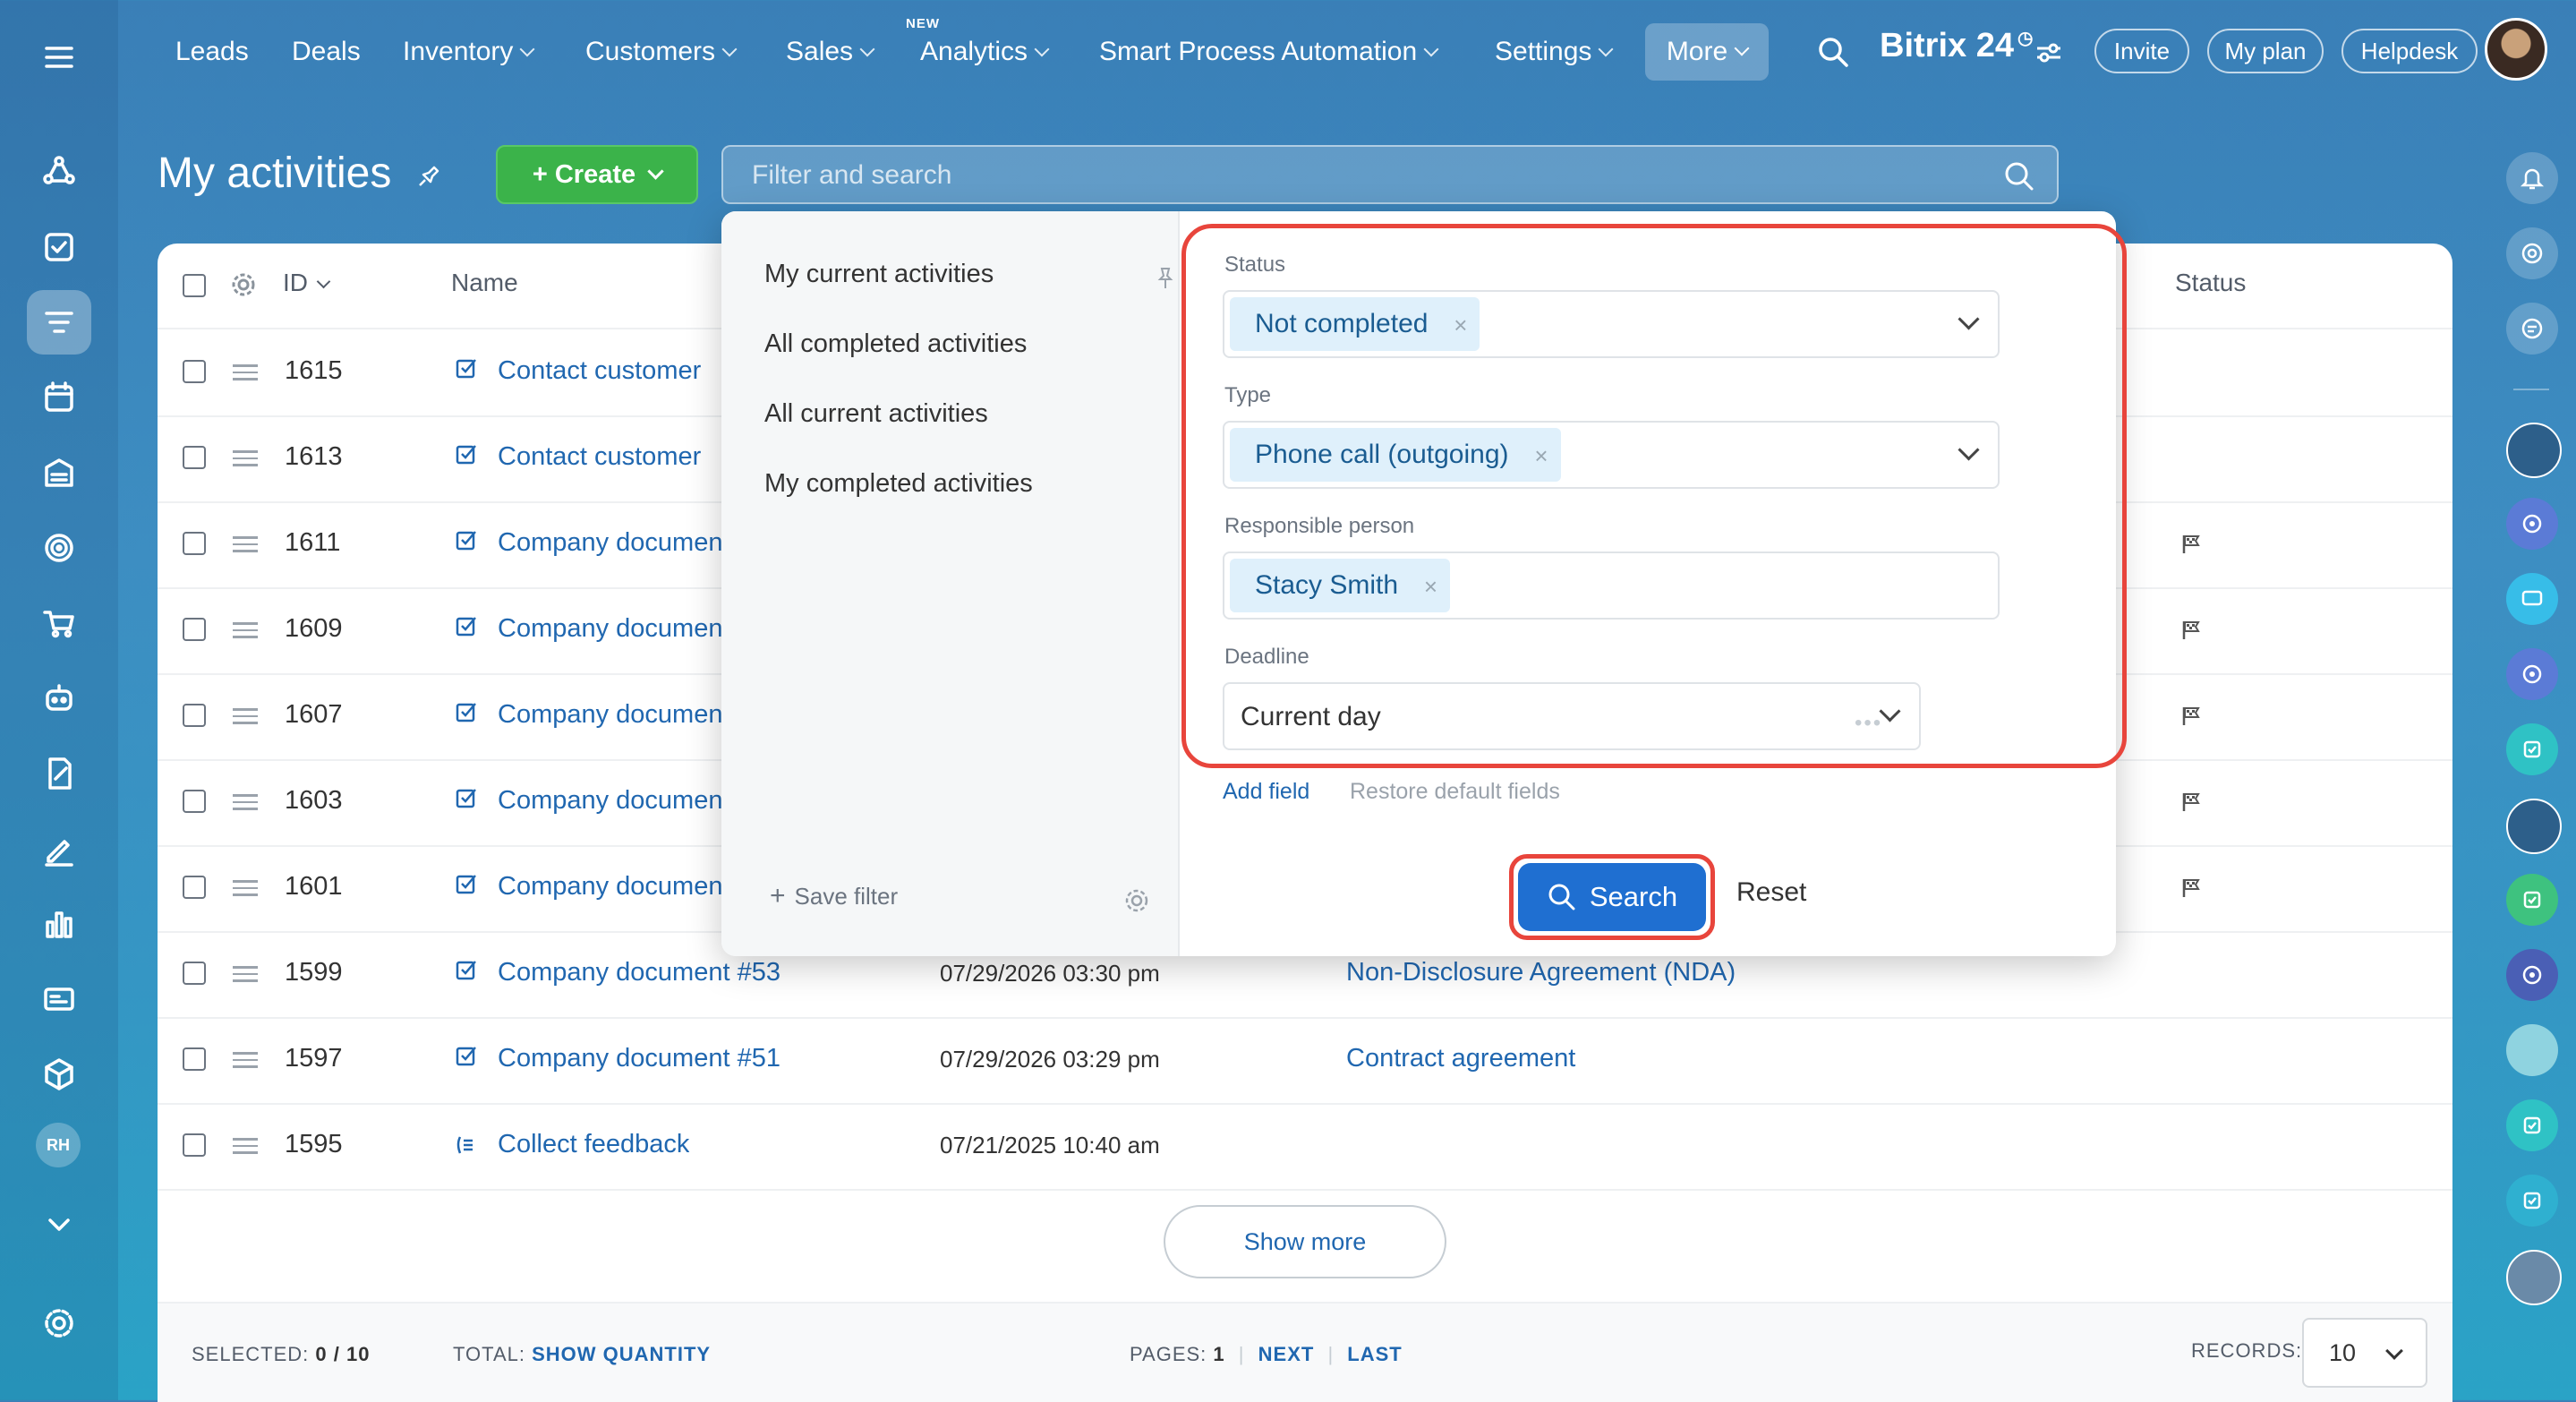 The image size is (2576, 1402). What do you see at coordinates (59, 57) in the screenshot?
I see `menu-icon` at bounding box center [59, 57].